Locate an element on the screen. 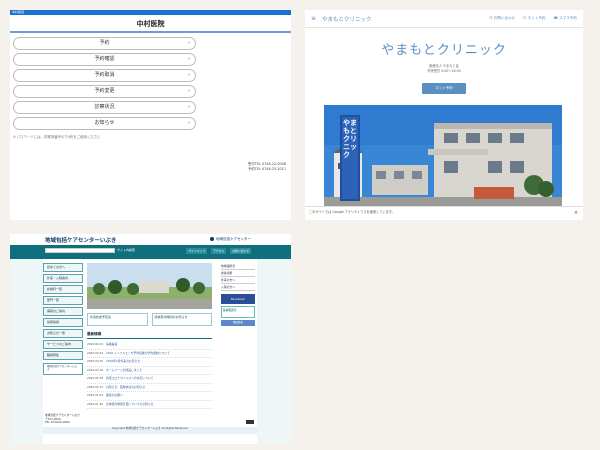 The width and height of the screenshot is (600, 450). menu-button-label: 診察状況 is located at coordinates (104, 107).